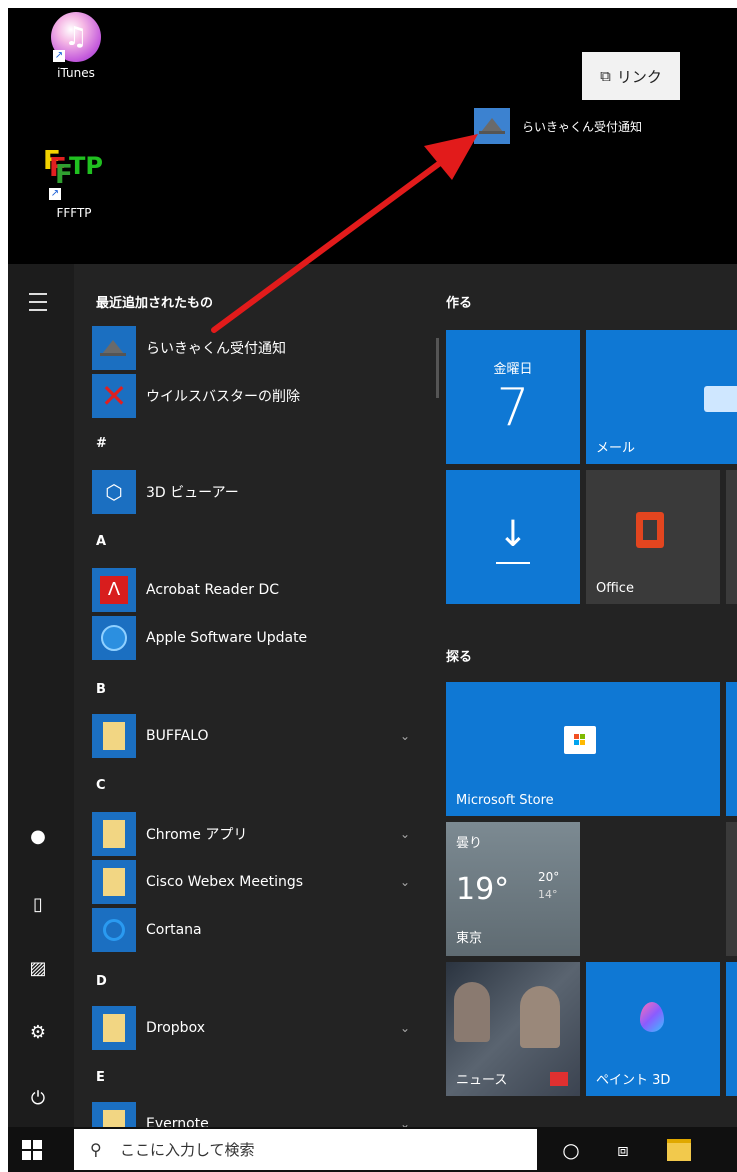  Describe the element at coordinates (616, 448) in the screenshot. I see `mail-tile-label: メール` at that location.